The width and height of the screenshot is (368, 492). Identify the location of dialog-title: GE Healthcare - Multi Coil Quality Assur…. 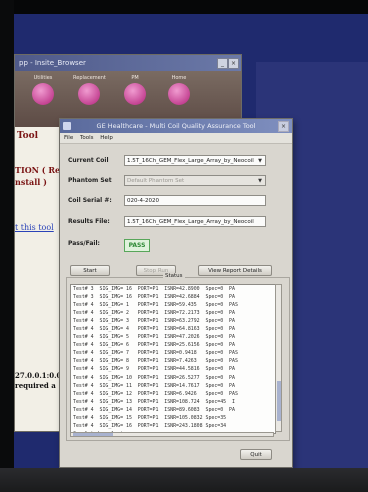
(176, 126).